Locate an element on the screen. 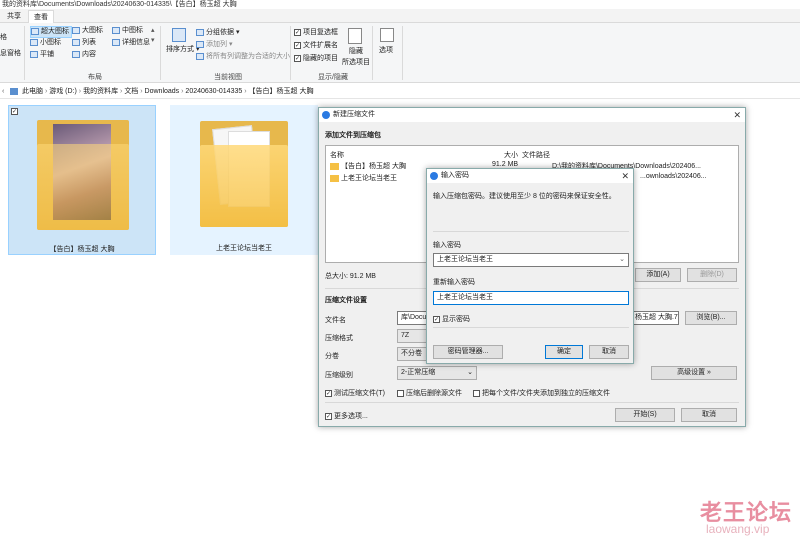 The image size is (800, 543). breadcrumb-item: Downloads is located at coordinates (162, 91).